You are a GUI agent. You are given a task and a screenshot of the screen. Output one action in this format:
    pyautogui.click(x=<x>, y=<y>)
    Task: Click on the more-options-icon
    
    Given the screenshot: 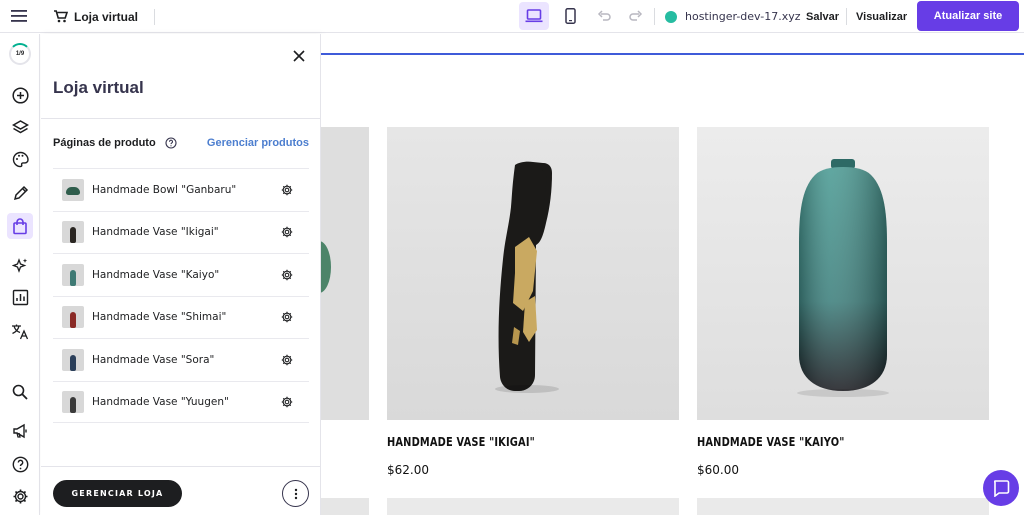 What is the action you would take?
    pyautogui.click(x=295, y=493)
    